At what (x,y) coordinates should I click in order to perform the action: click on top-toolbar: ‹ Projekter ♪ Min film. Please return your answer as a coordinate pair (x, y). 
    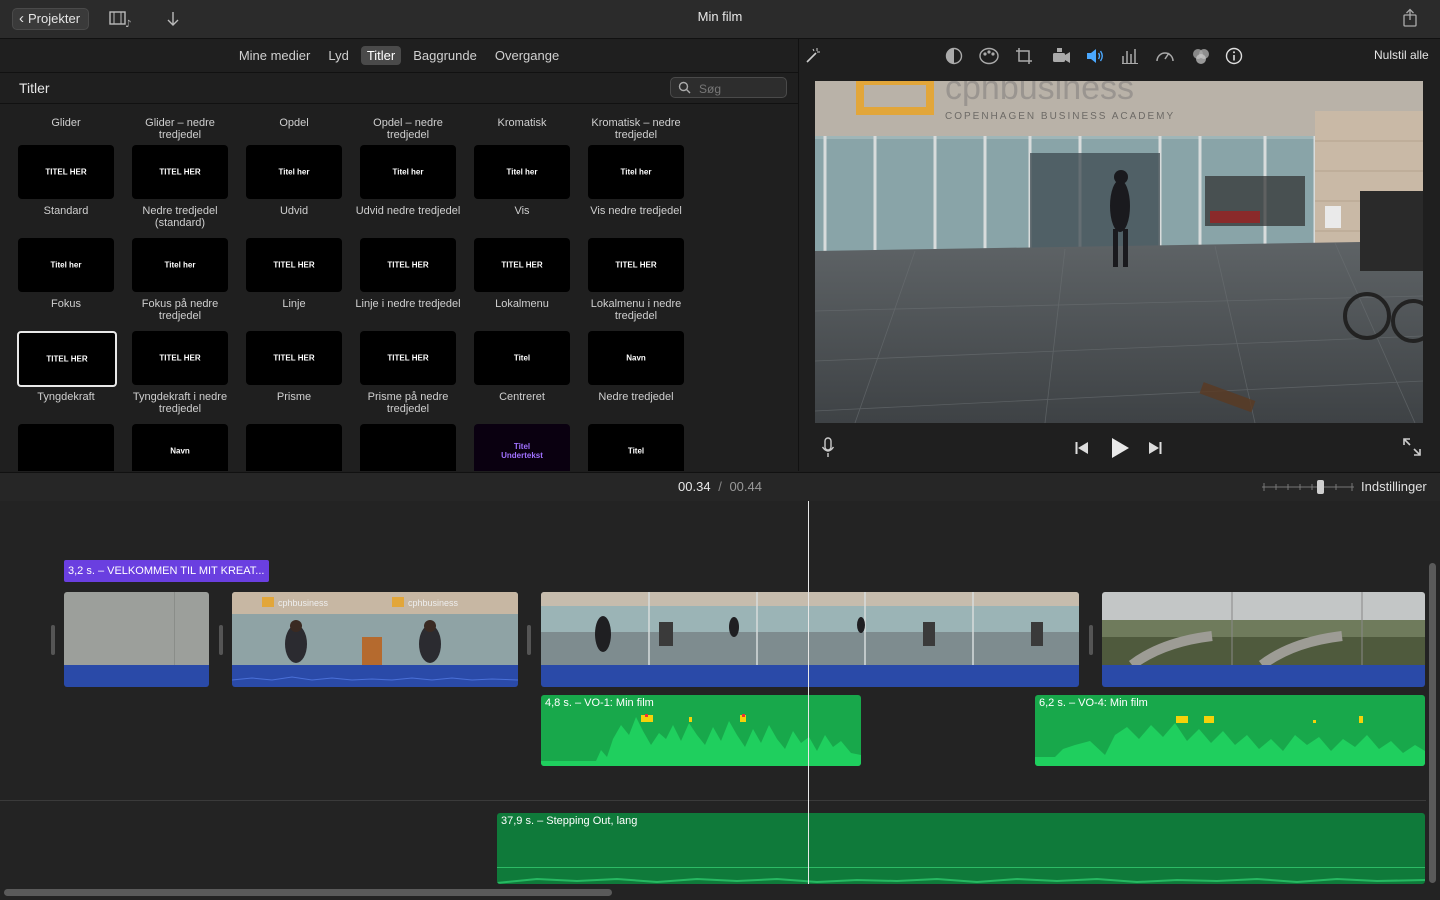
    Looking at the image, I should click on (720, 19).